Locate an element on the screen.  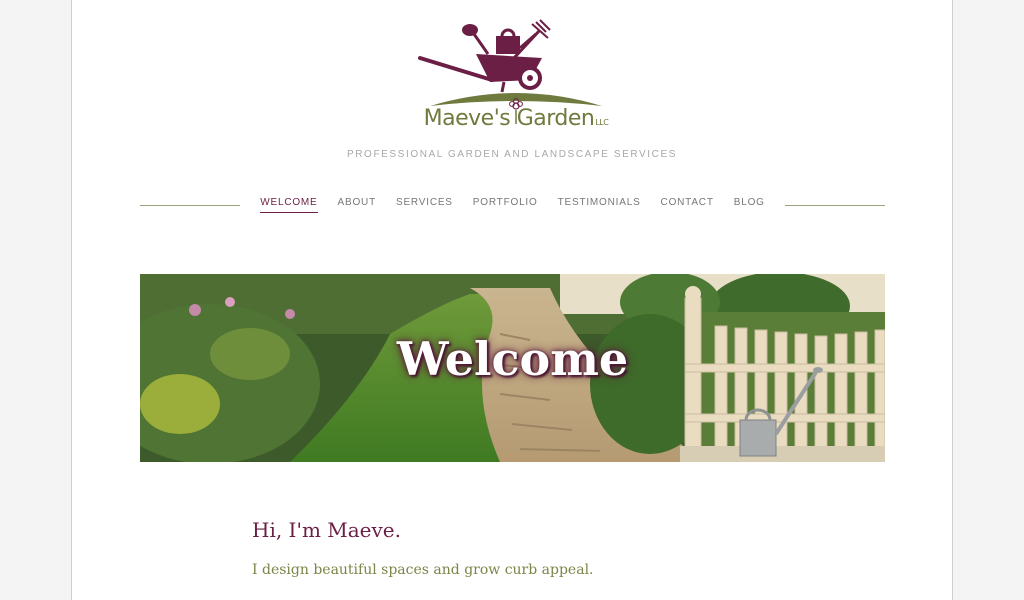
intro-heading: Hi, I'm Maeve. is located at coordinates (327, 530).